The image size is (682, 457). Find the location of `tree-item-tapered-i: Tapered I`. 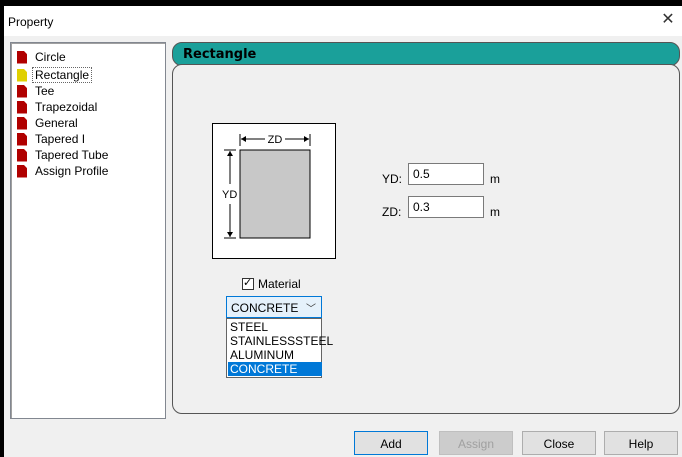

tree-item-tapered-i: Tapered I is located at coordinates (52, 139).